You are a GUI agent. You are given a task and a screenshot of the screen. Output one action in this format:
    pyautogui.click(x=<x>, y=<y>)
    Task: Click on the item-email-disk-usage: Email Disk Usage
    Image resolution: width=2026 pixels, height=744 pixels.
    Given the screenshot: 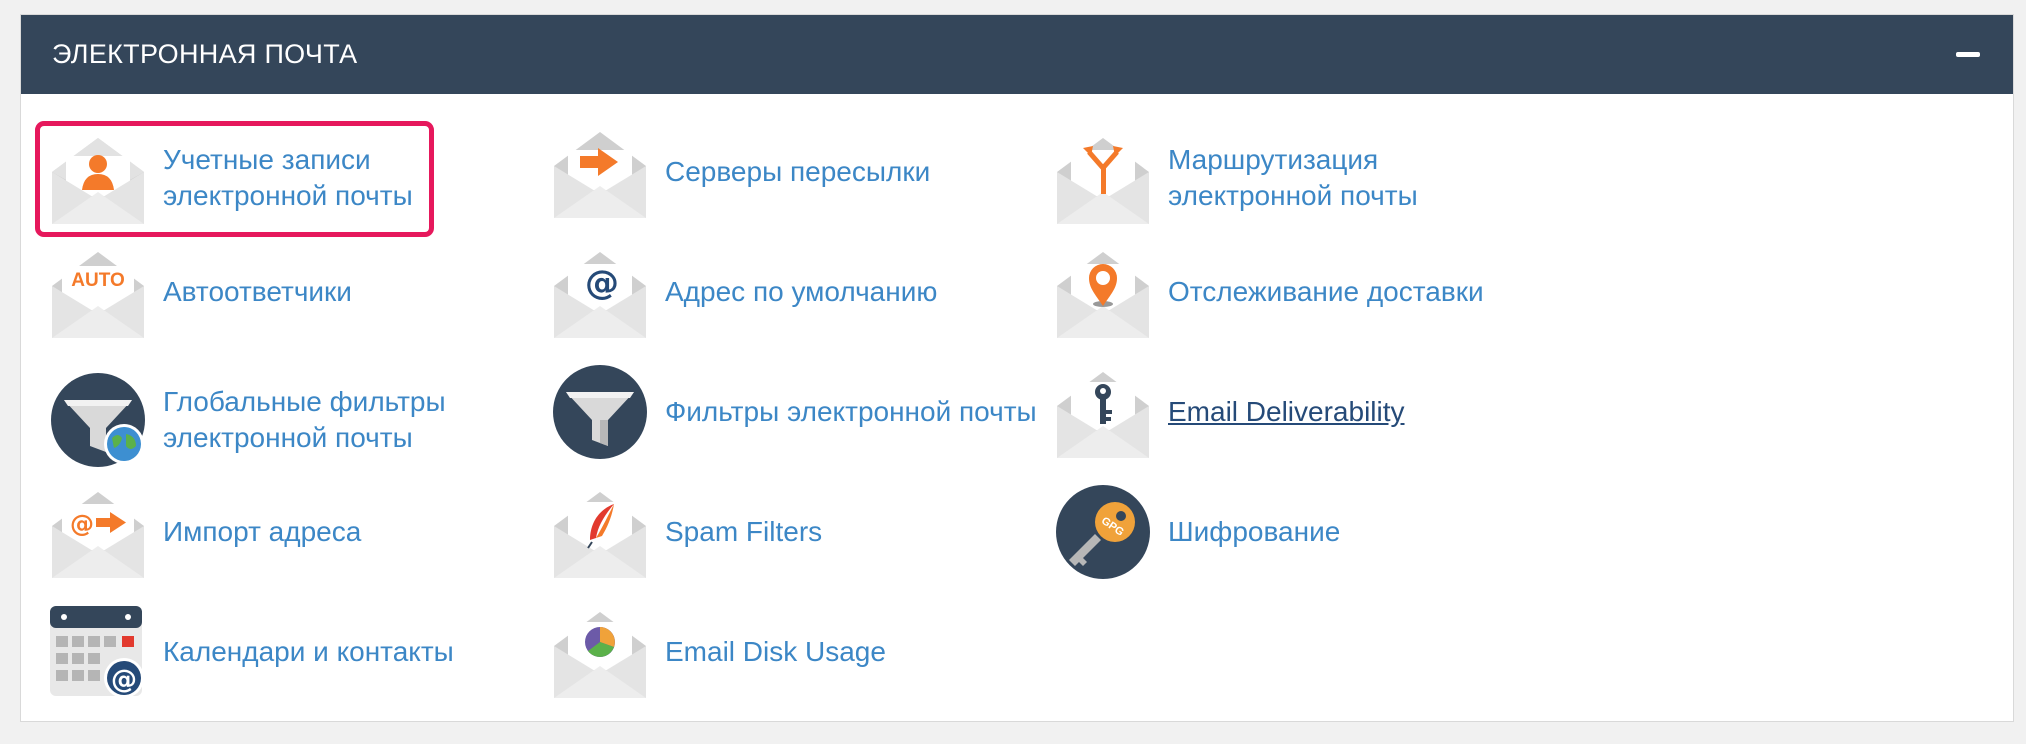 What is the action you would take?
    pyautogui.click(x=719, y=652)
    